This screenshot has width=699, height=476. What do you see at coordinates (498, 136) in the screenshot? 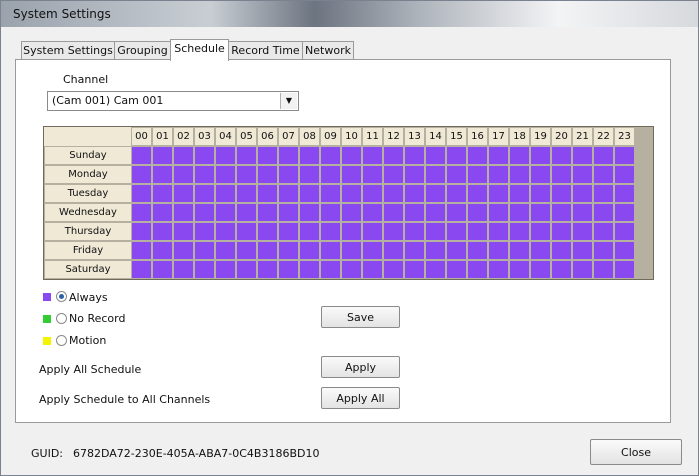
I see `hour-header: 17` at bounding box center [498, 136].